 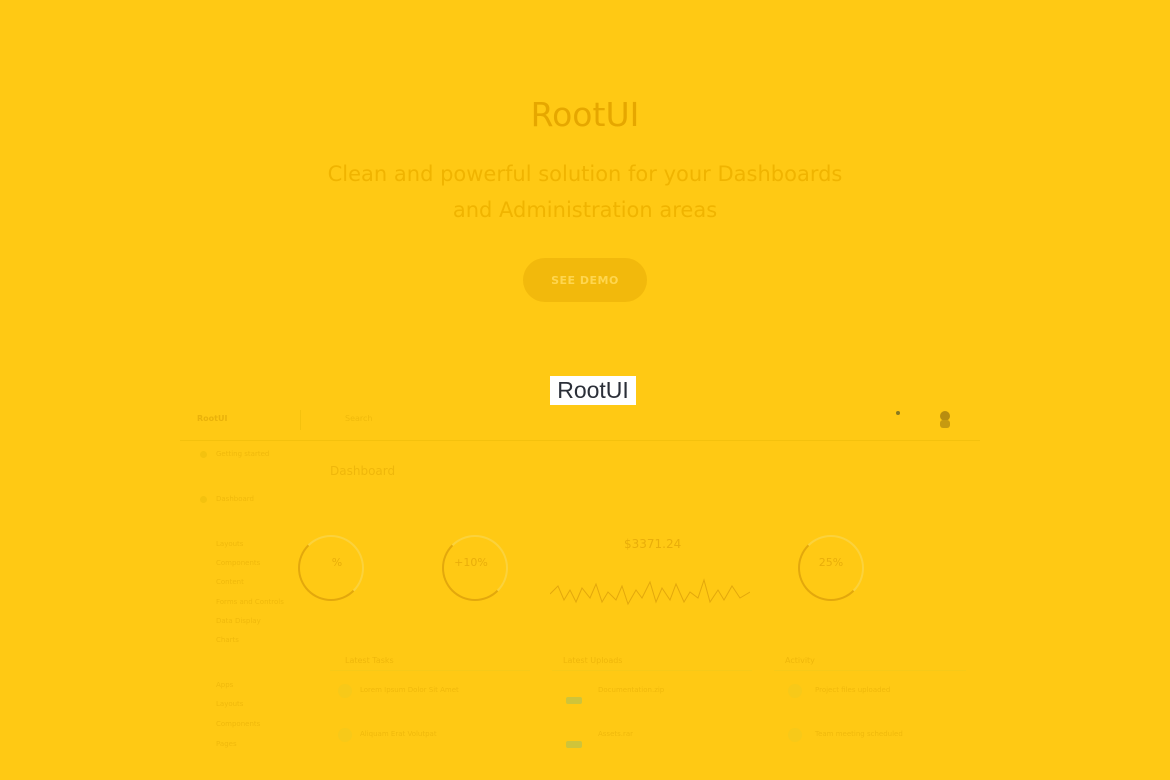 What do you see at coordinates (945, 419) in the screenshot?
I see `avatar` at bounding box center [945, 419].